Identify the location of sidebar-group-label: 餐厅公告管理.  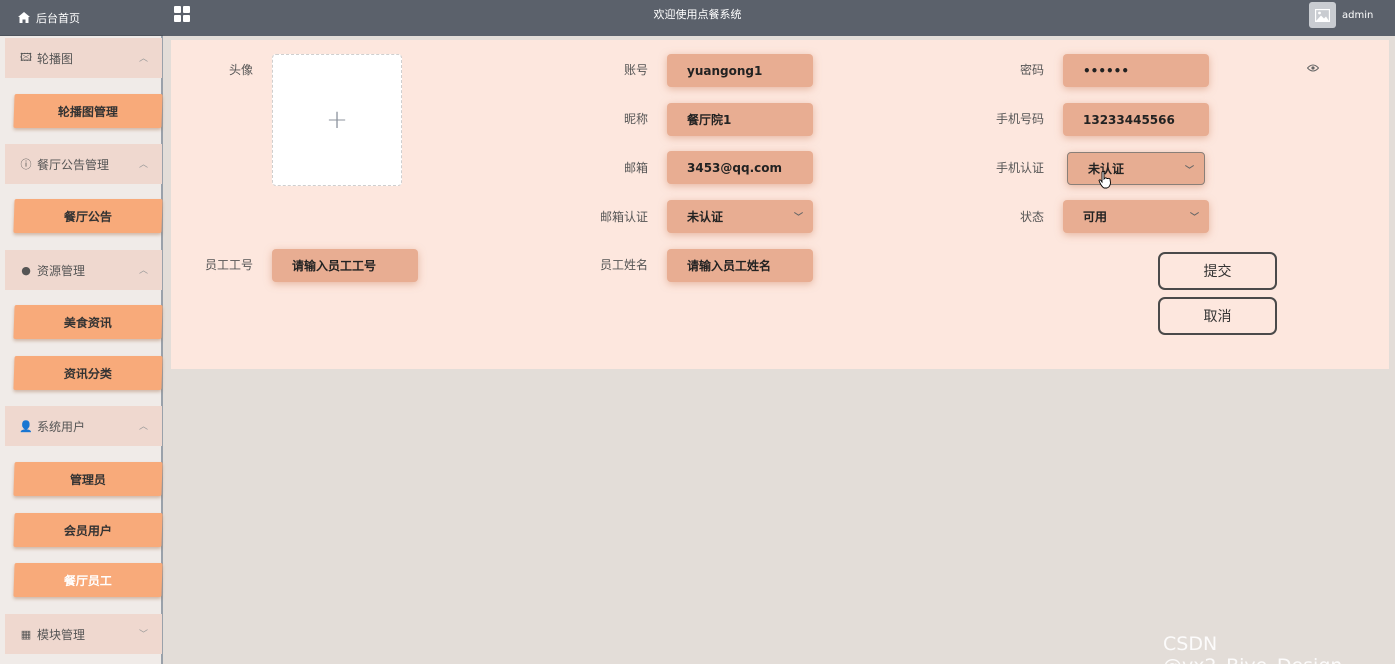
(73, 164).